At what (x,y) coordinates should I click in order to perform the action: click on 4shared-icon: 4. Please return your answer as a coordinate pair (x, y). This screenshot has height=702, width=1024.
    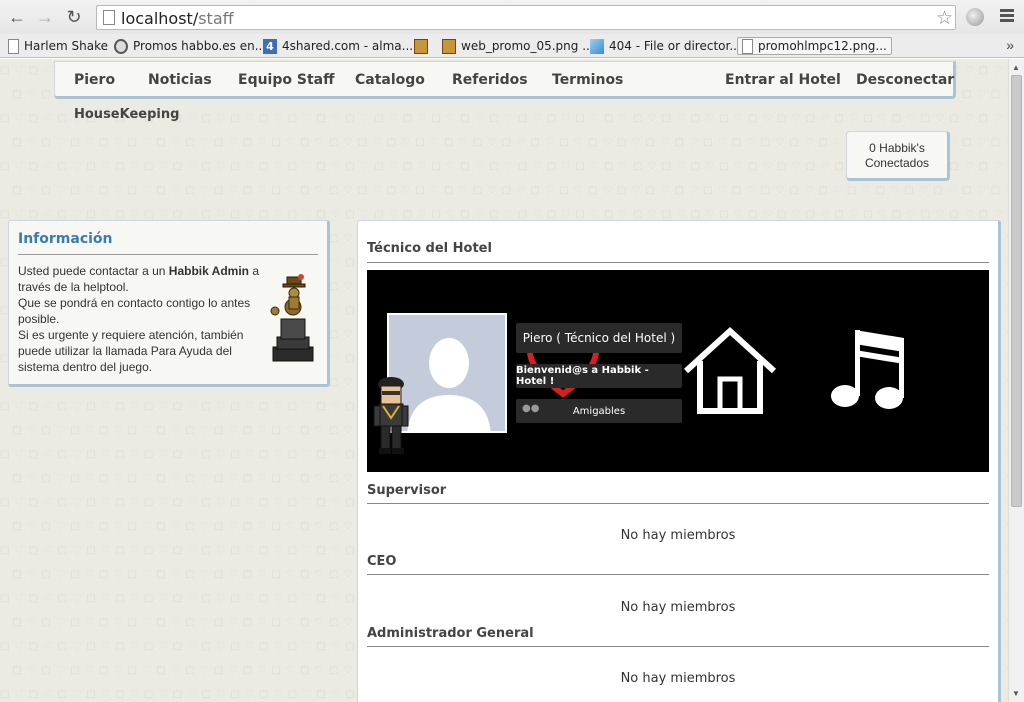
    Looking at the image, I should click on (270, 46).